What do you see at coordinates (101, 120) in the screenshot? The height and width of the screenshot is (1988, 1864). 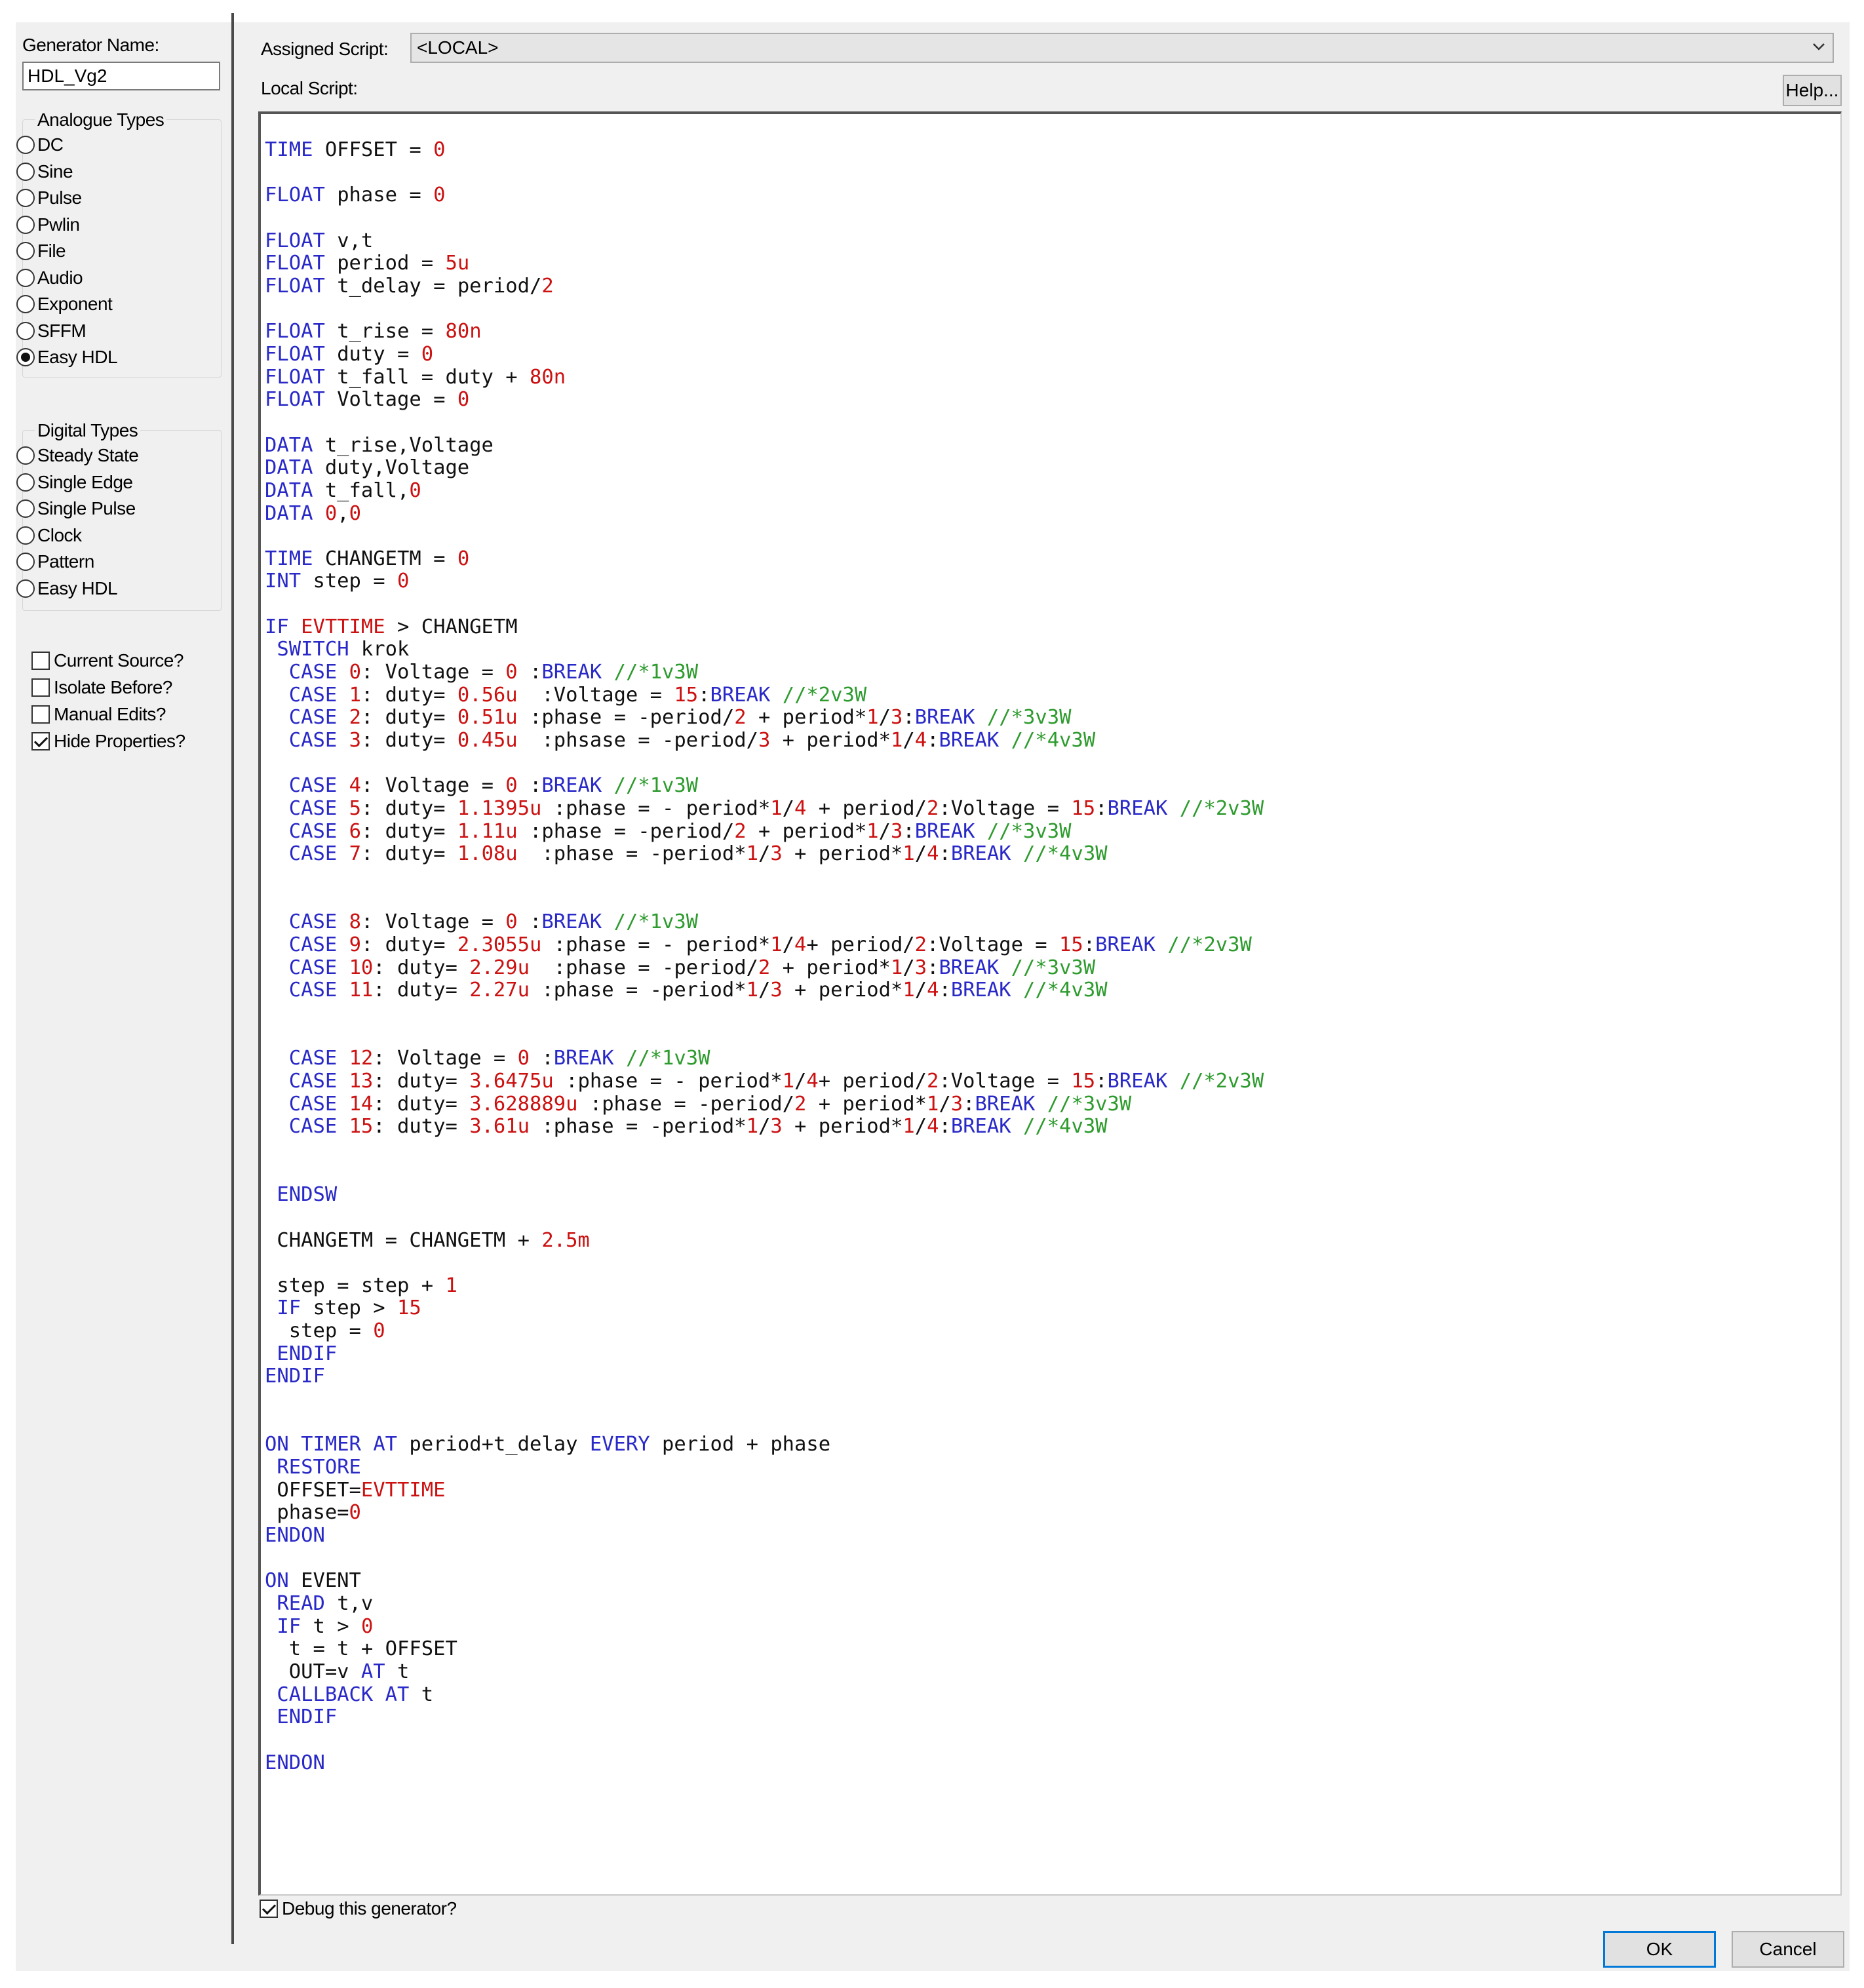 I see `analogue-types-title: Analogue Types` at bounding box center [101, 120].